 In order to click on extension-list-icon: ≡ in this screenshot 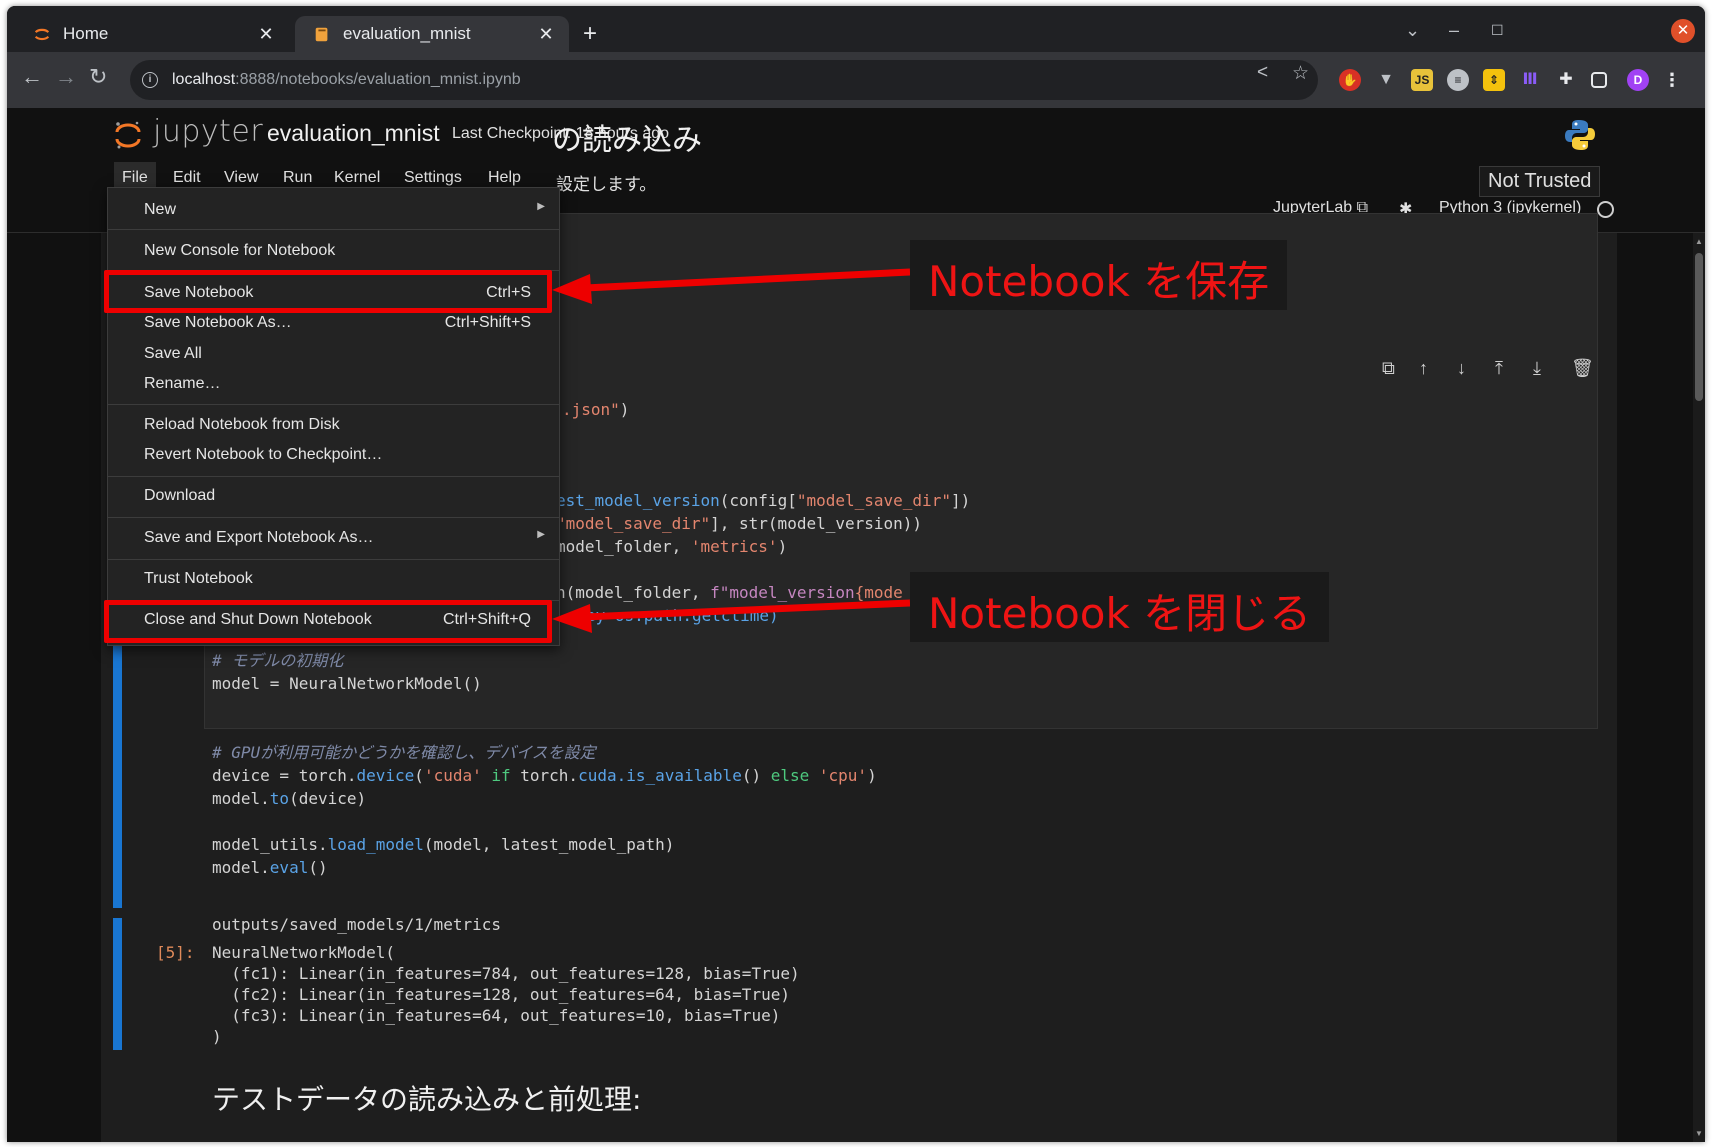, I will do `click(1458, 80)`.